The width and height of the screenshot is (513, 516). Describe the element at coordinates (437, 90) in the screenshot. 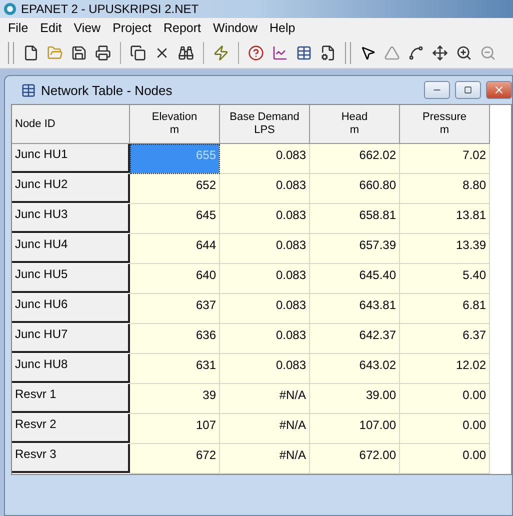

I see `minimize-button` at that location.